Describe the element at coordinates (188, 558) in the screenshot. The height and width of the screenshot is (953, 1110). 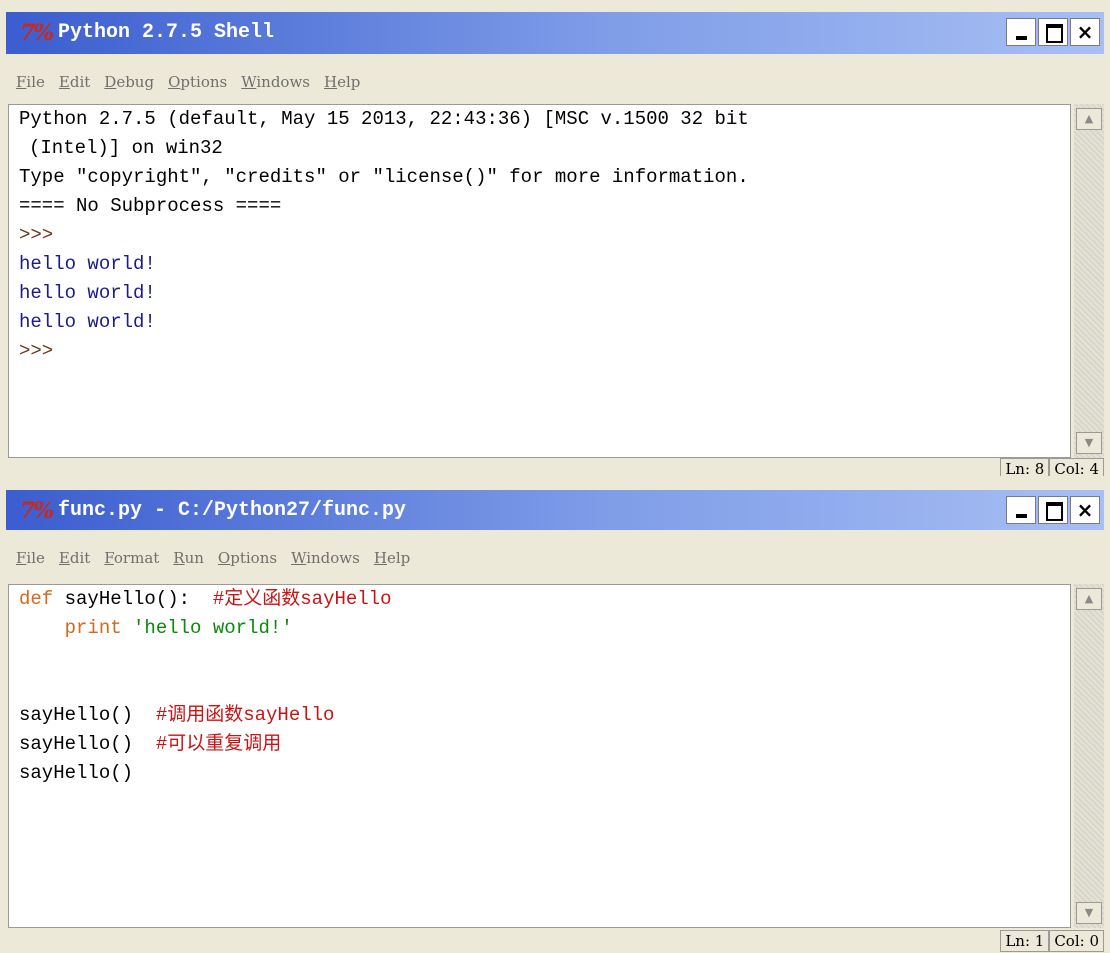
I see `menu-run: Run` at that location.